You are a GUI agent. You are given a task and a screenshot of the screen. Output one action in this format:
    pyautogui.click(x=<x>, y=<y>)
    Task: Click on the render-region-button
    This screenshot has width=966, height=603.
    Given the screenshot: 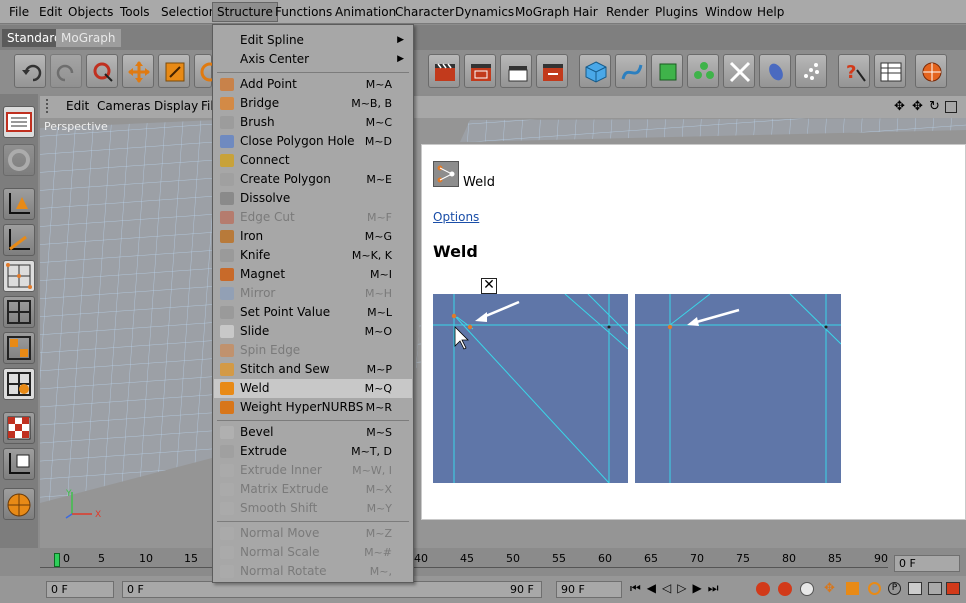 What is the action you would take?
    pyautogui.click(x=480, y=71)
    